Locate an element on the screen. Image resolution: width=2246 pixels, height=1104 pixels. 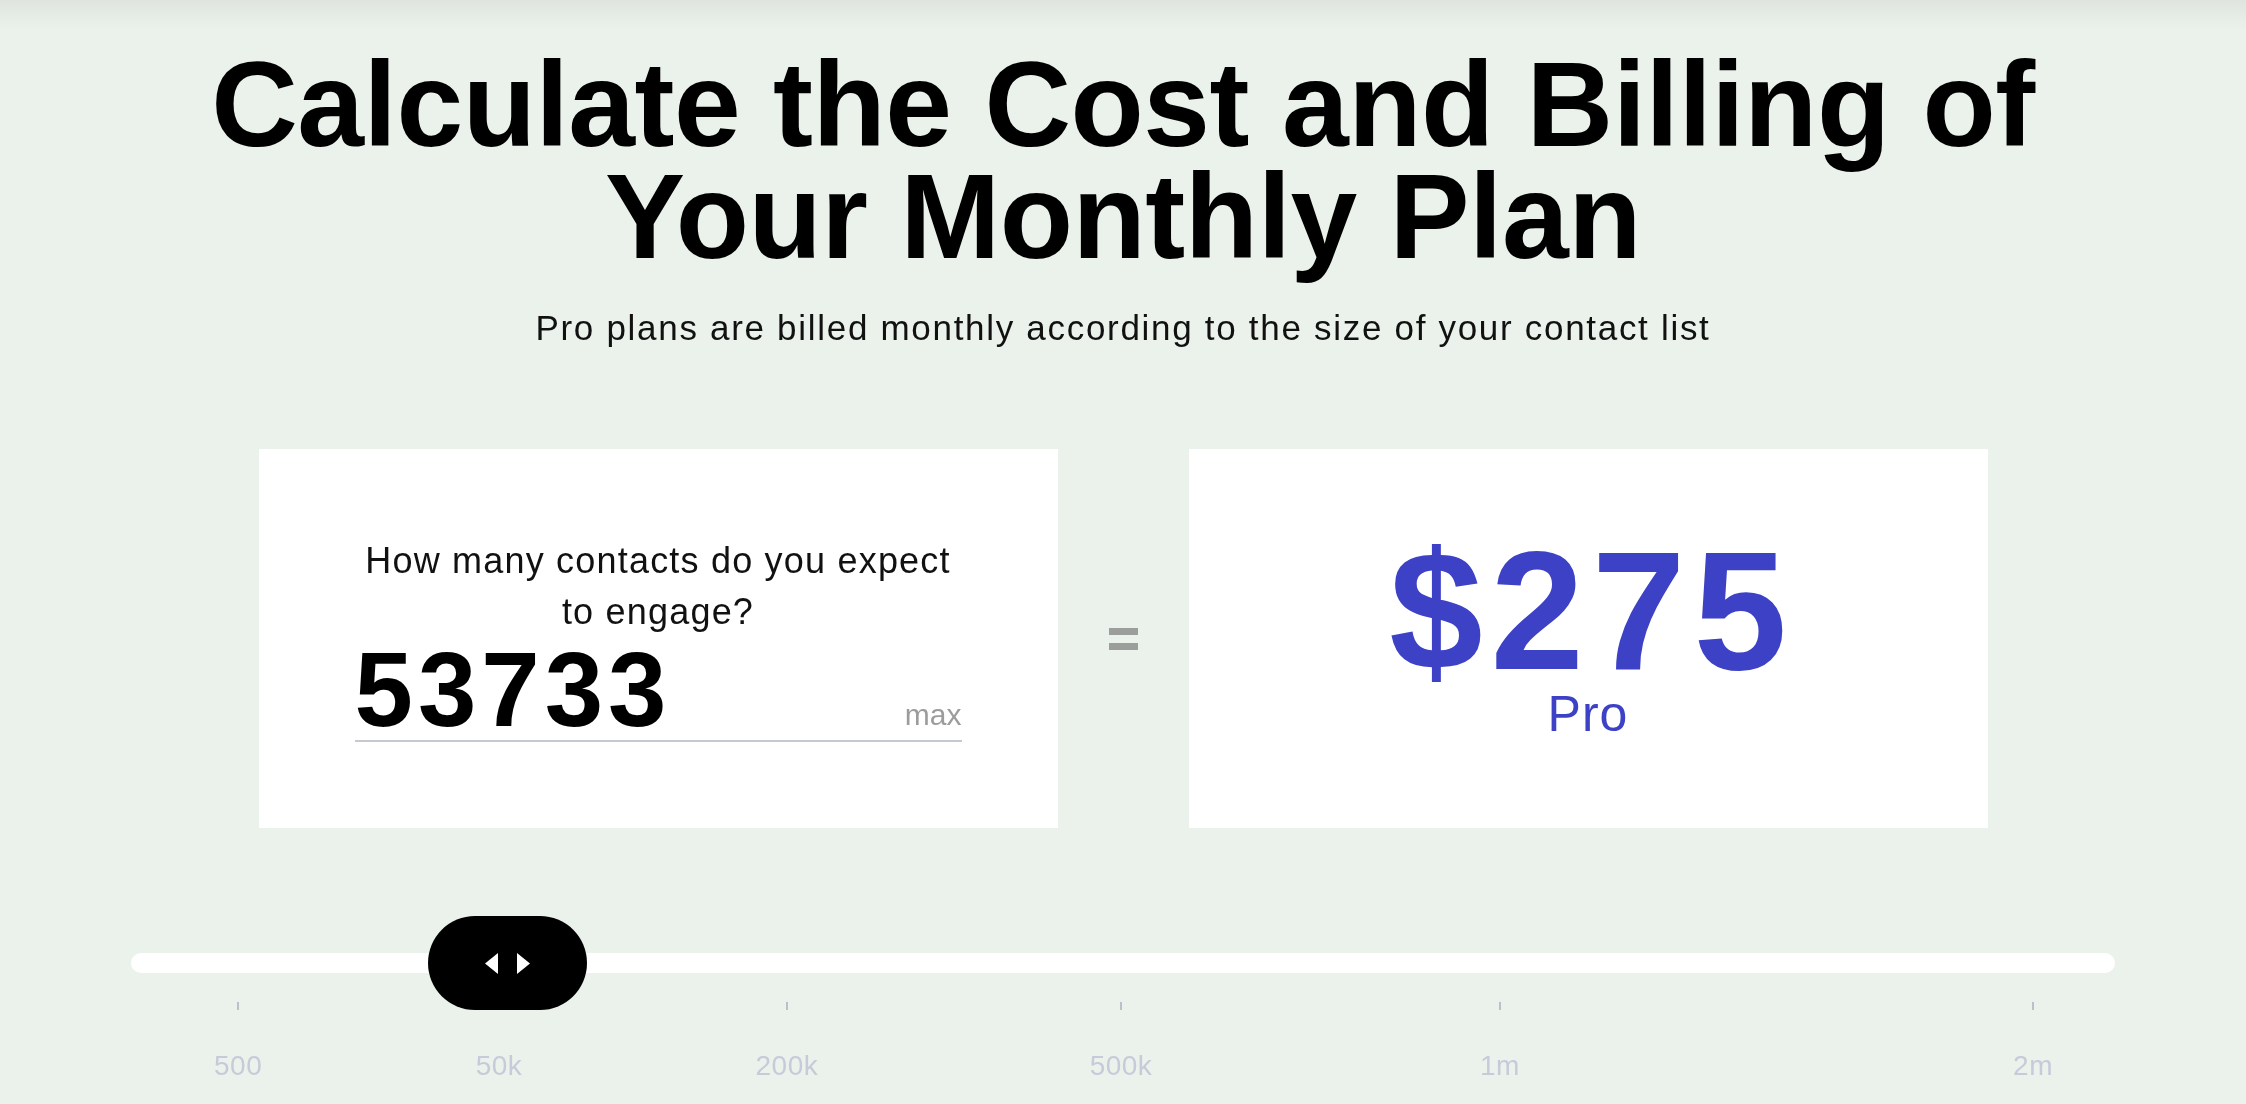
slider-track is located at coordinates (1123, 963).